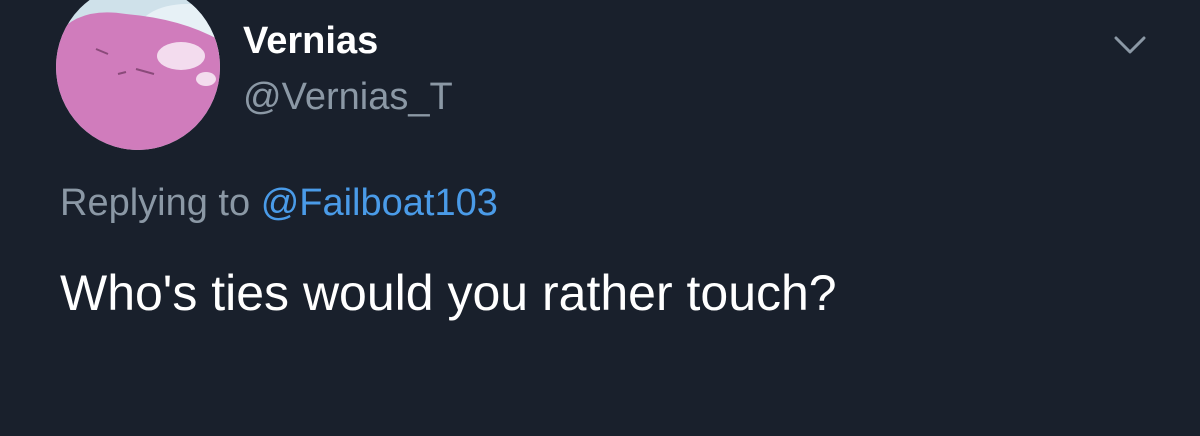 This screenshot has height=436, width=1200. I want to click on avatar-image, so click(138, 75).